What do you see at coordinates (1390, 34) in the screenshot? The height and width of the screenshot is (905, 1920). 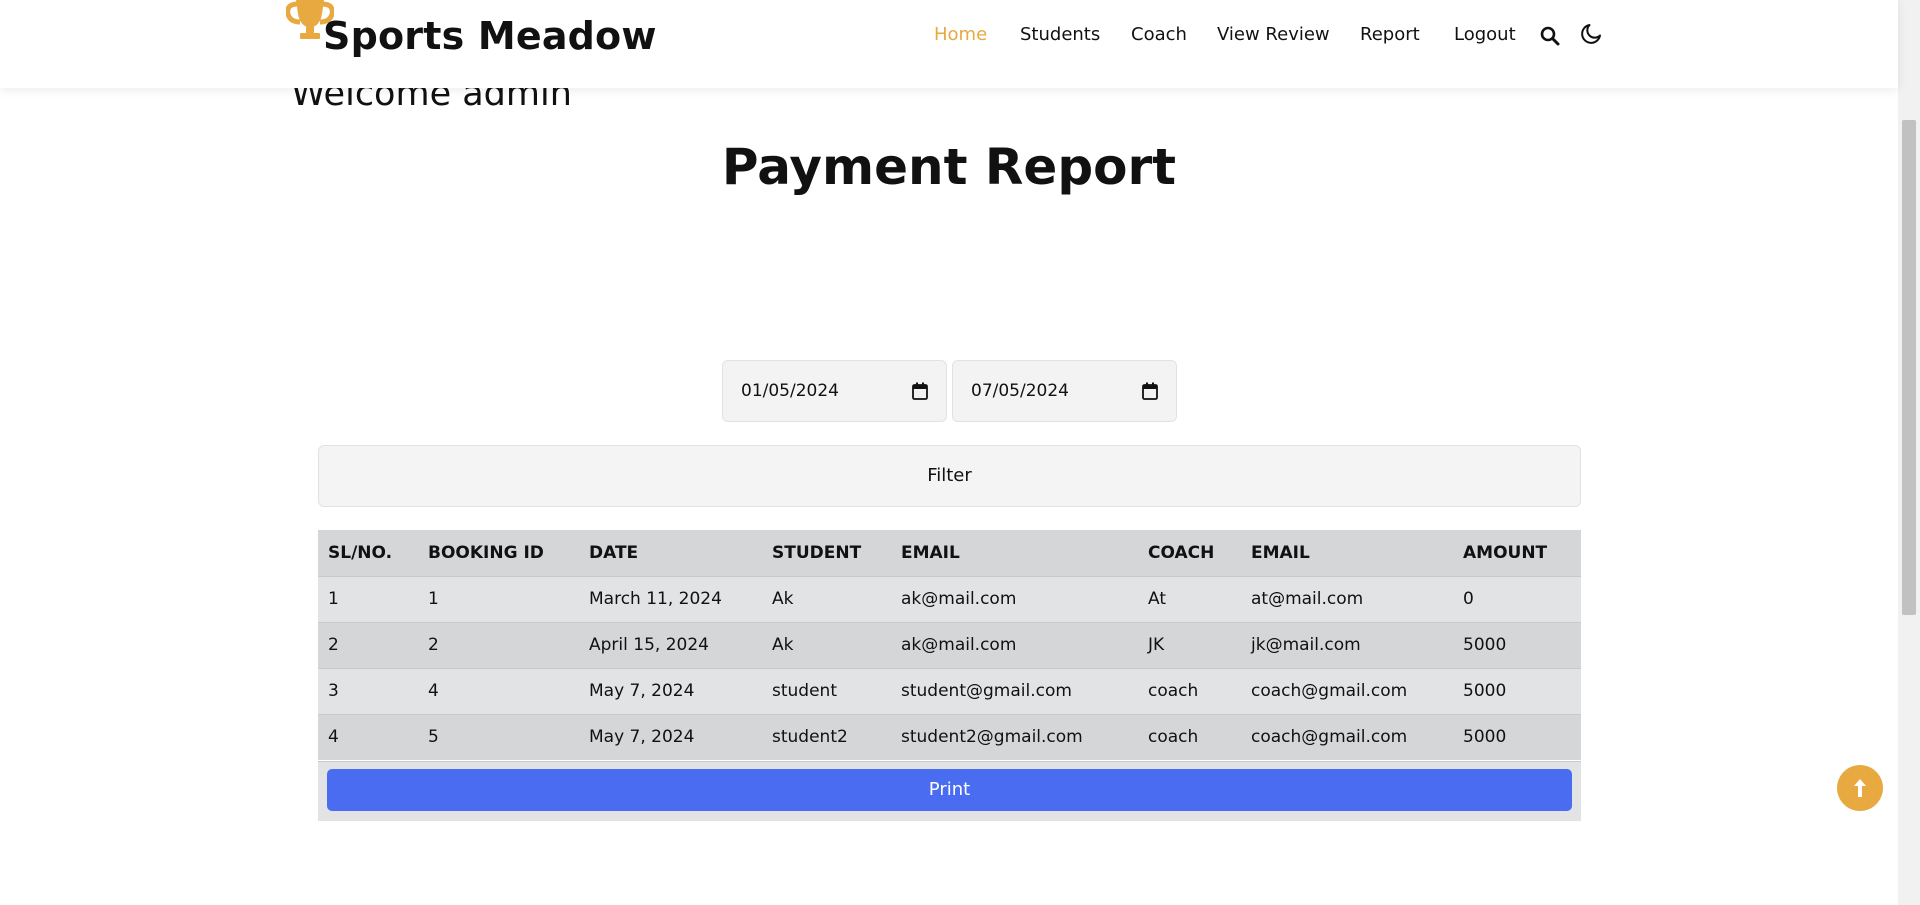 I see `nav-report: Report` at bounding box center [1390, 34].